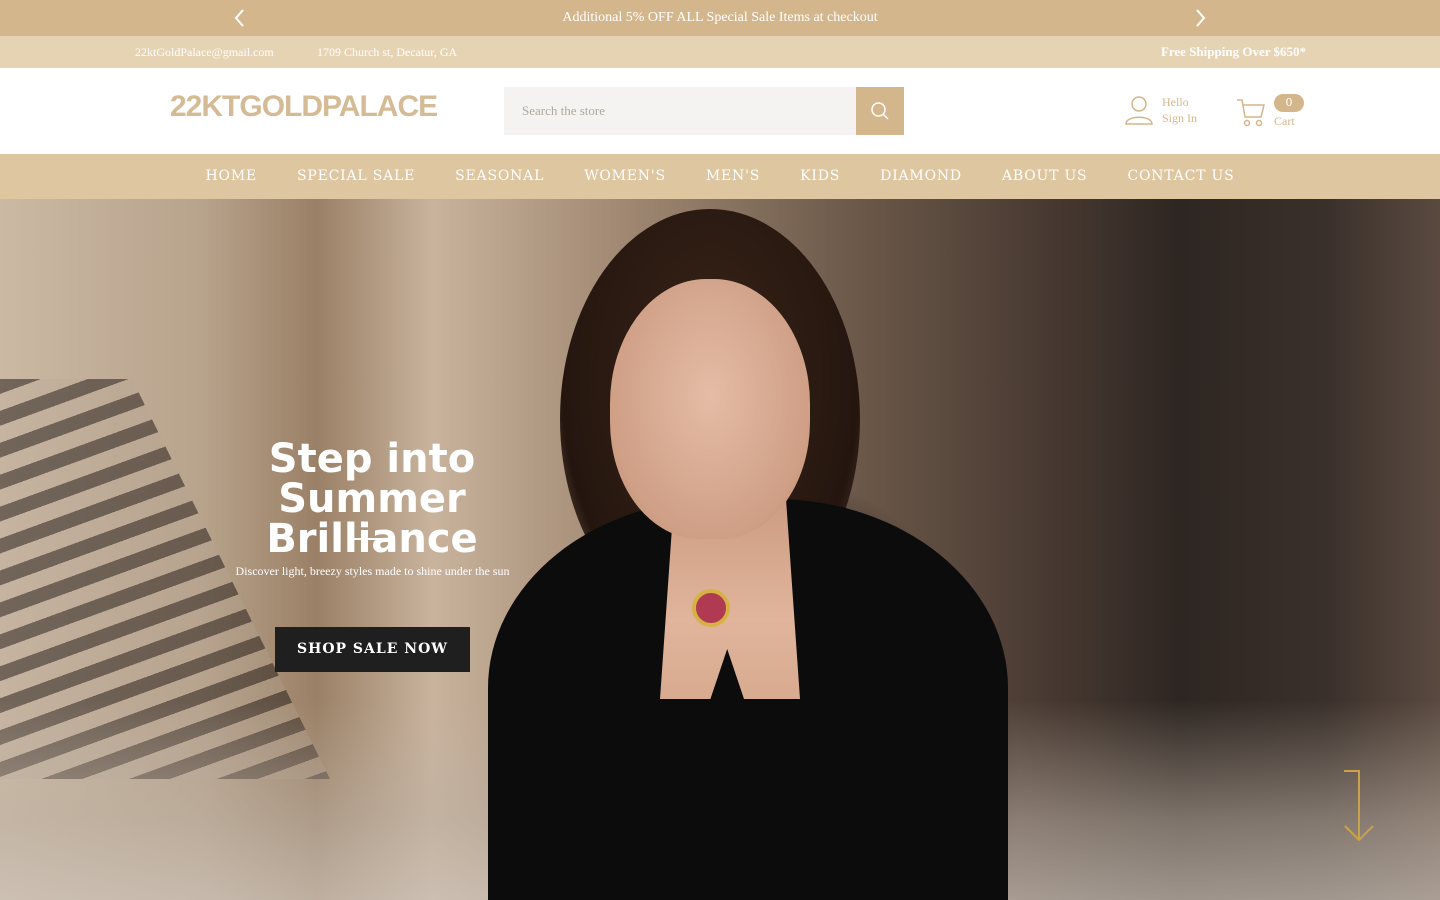 The width and height of the screenshot is (1440, 900). What do you see at coordinates (1180, 176) in the screenshot?
I see `nav-item-contact-us: CONTACT US` at bounding box center [1180, 176].